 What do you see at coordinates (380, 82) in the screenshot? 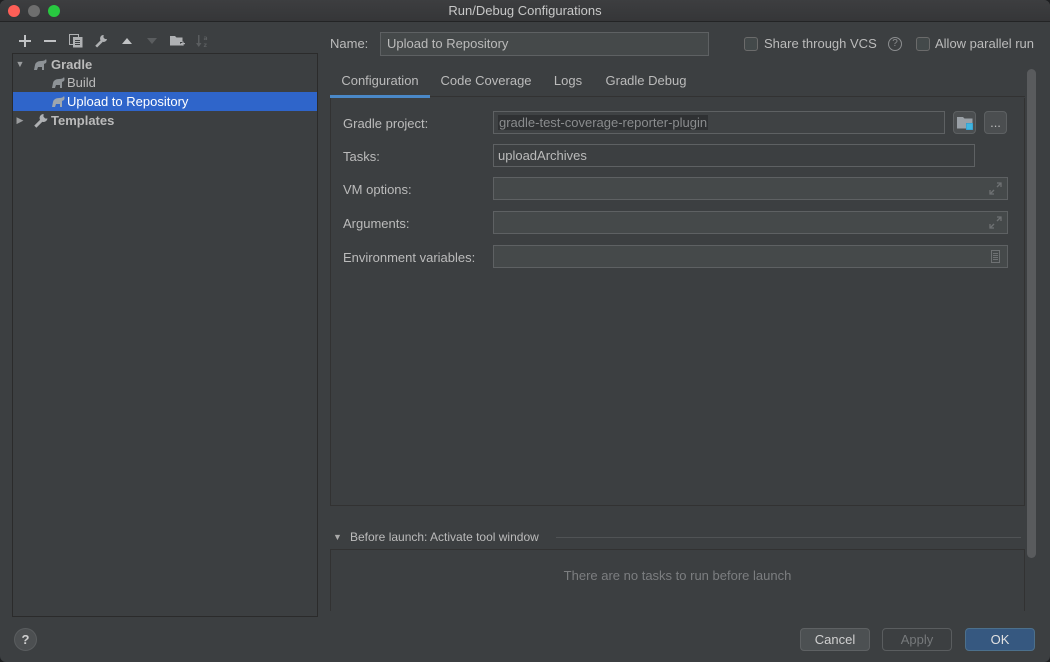
I see `tab-configuration: Configuration` at bounding box center [380, 82].